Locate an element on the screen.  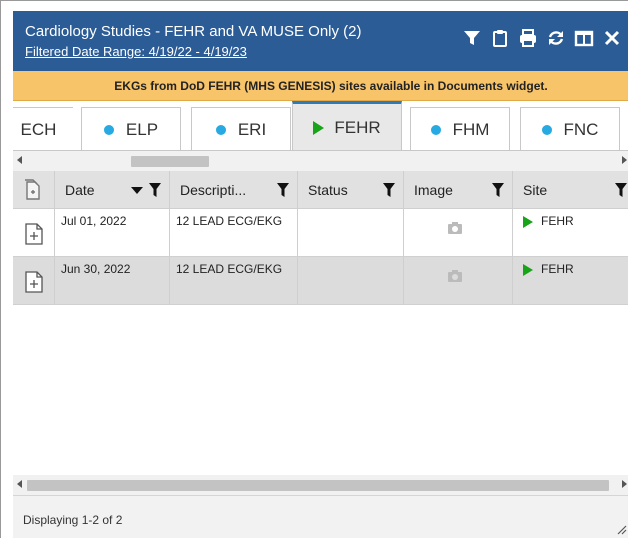
tab-ech: ECH is located at coordinates (43, 128).